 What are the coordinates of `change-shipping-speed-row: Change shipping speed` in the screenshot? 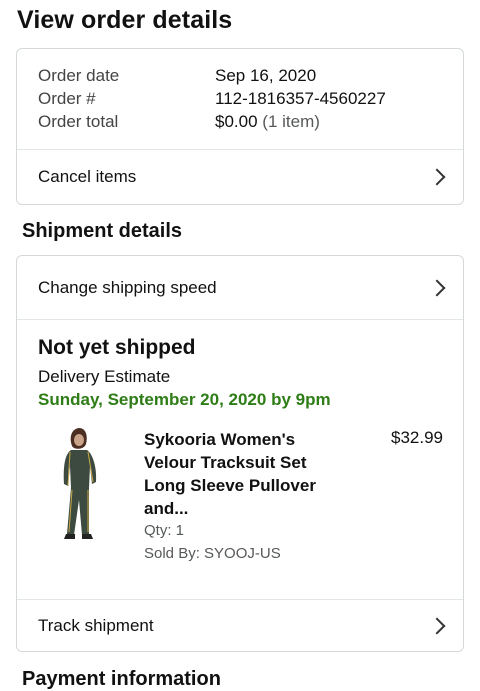 It's located at (240, 287).